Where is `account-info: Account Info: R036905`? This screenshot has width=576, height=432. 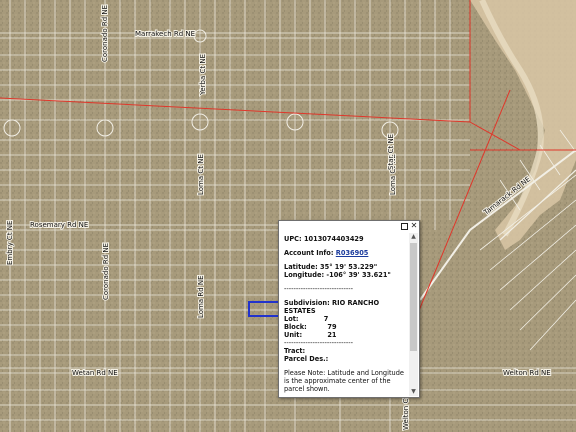
account-info: Account Info: R036905 is located at coordinates (345, 253).